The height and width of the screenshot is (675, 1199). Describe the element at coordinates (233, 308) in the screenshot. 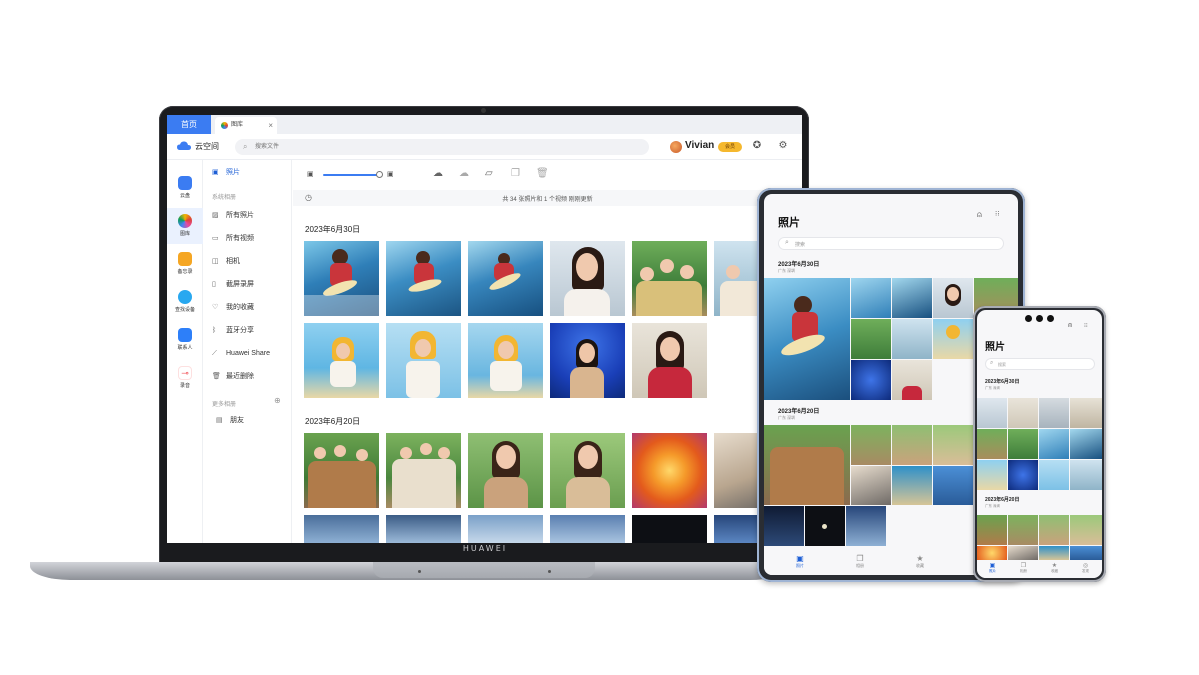

I see `sidebar-item-favorites: ♡ 我的收藏` at that location.